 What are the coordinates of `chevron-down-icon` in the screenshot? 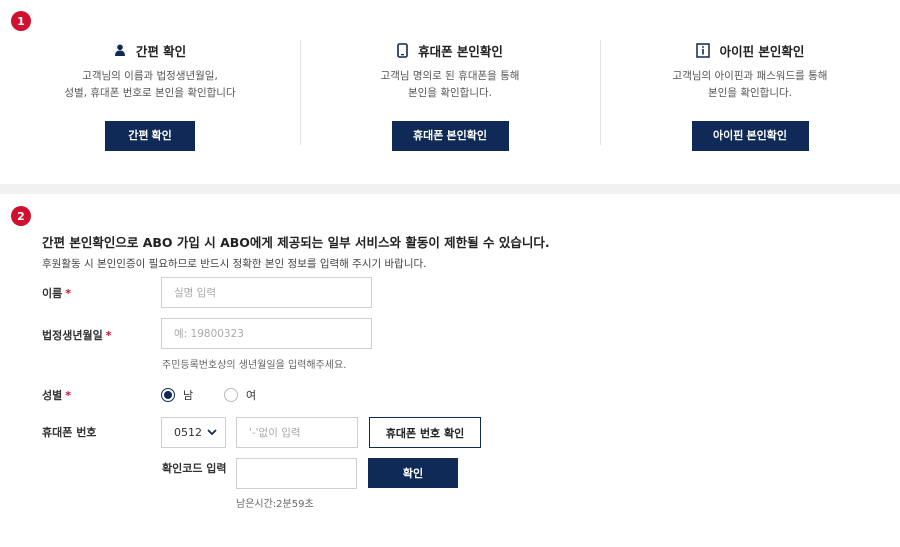 It's located at (212, 432).